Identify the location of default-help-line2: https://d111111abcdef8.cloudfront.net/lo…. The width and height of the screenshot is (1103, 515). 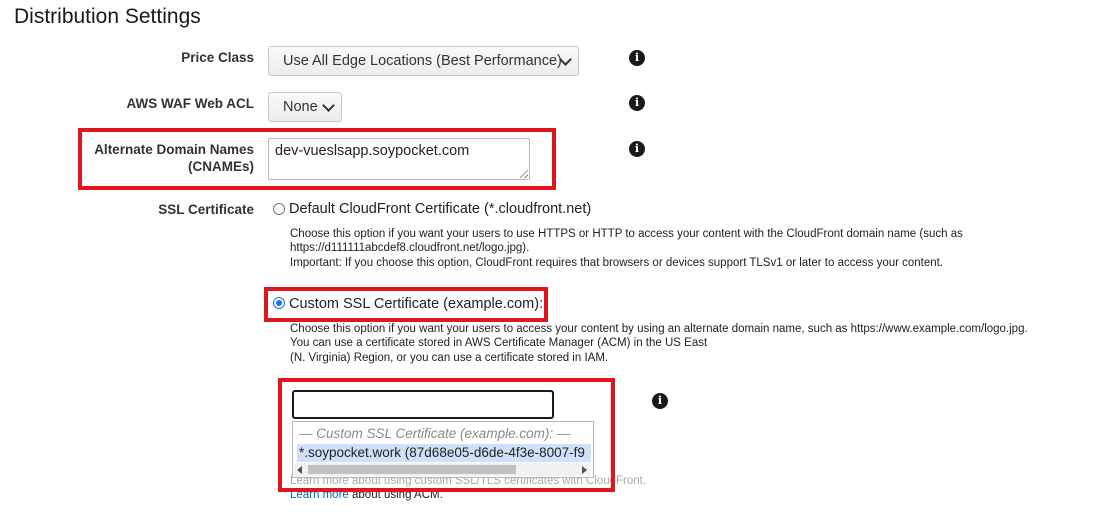
(410, 248).